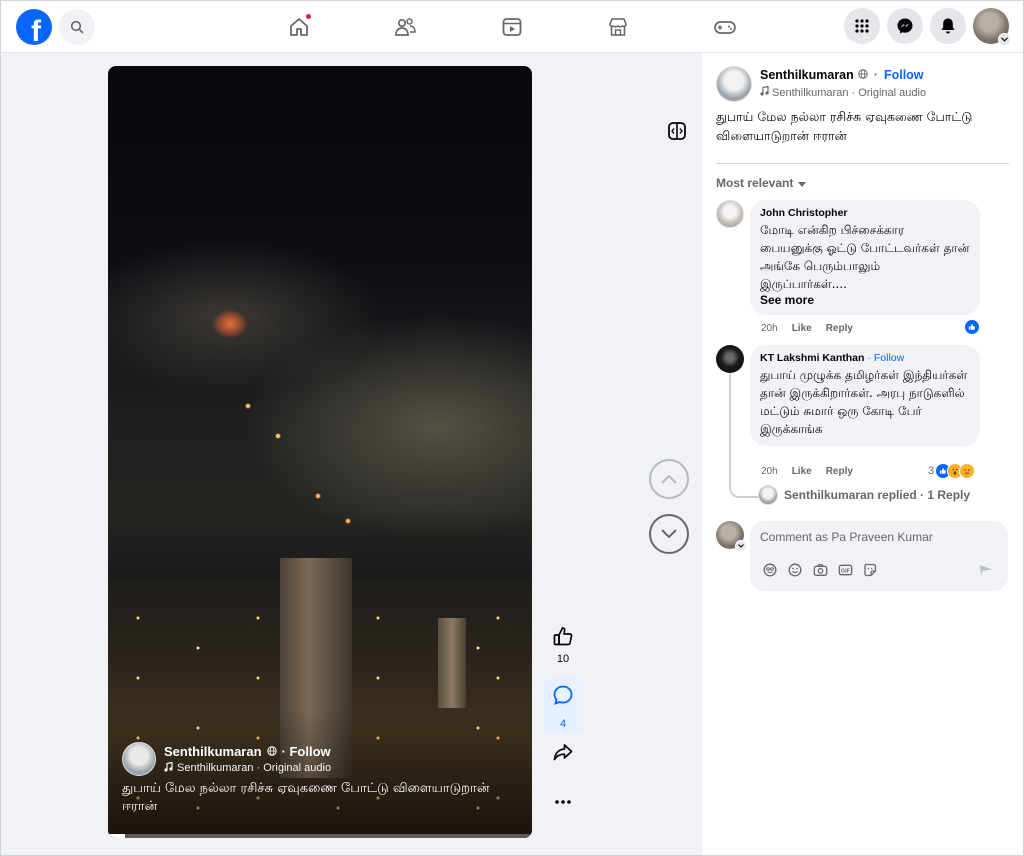 The image size is (1024, 856). I want to click on view-replies-link: Senthilkumaran replied · 1 Reply, so click(864, 495).